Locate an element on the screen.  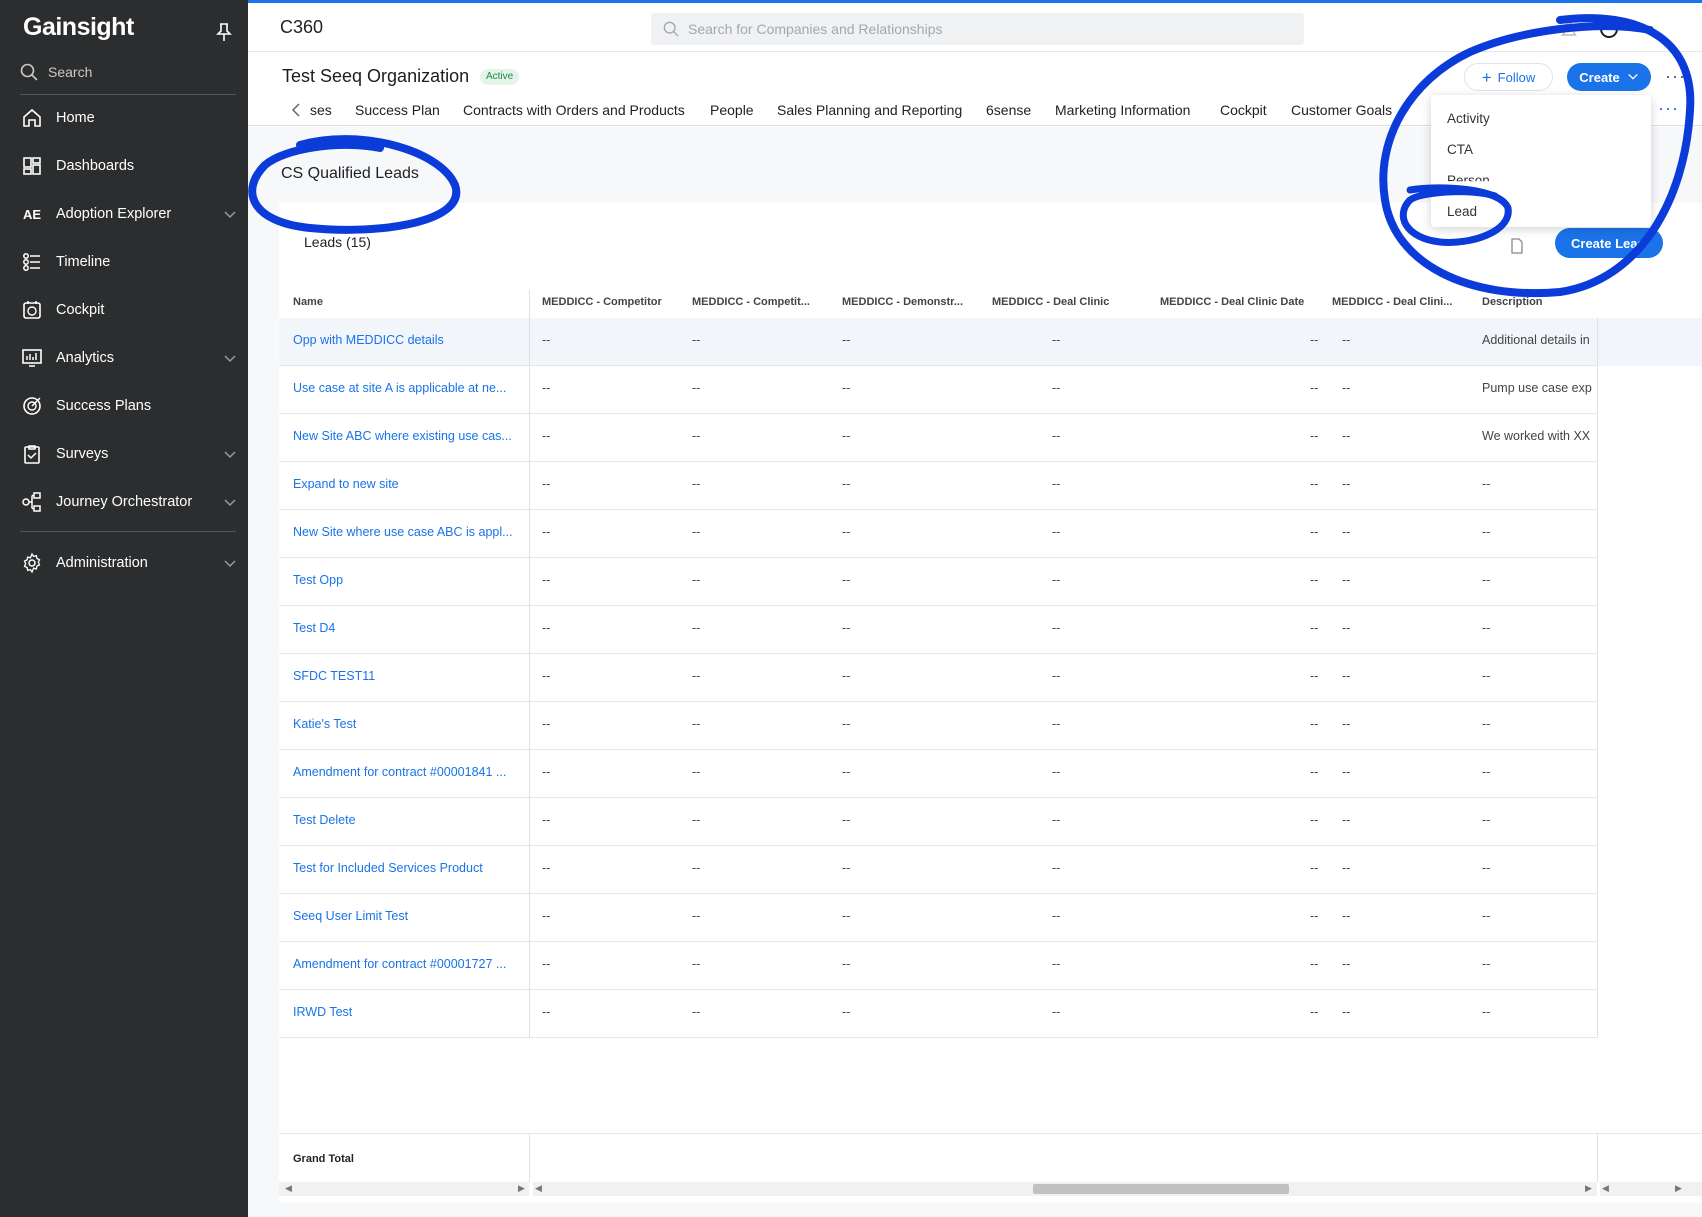
tab-sales-planning: Sales Planning and Reporting is located at coordinates (869, 110).